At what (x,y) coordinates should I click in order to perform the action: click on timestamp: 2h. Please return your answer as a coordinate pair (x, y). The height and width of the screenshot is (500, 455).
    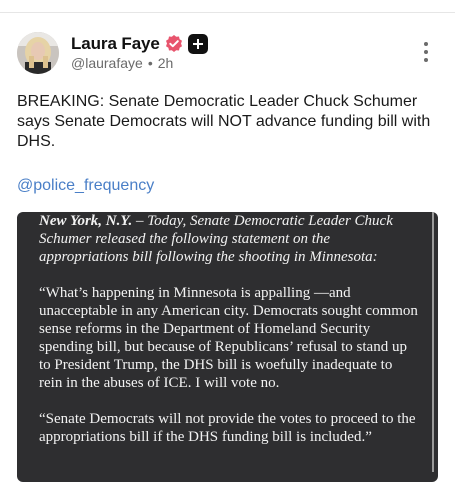
    Looking at the image, I should click on (166, 63).